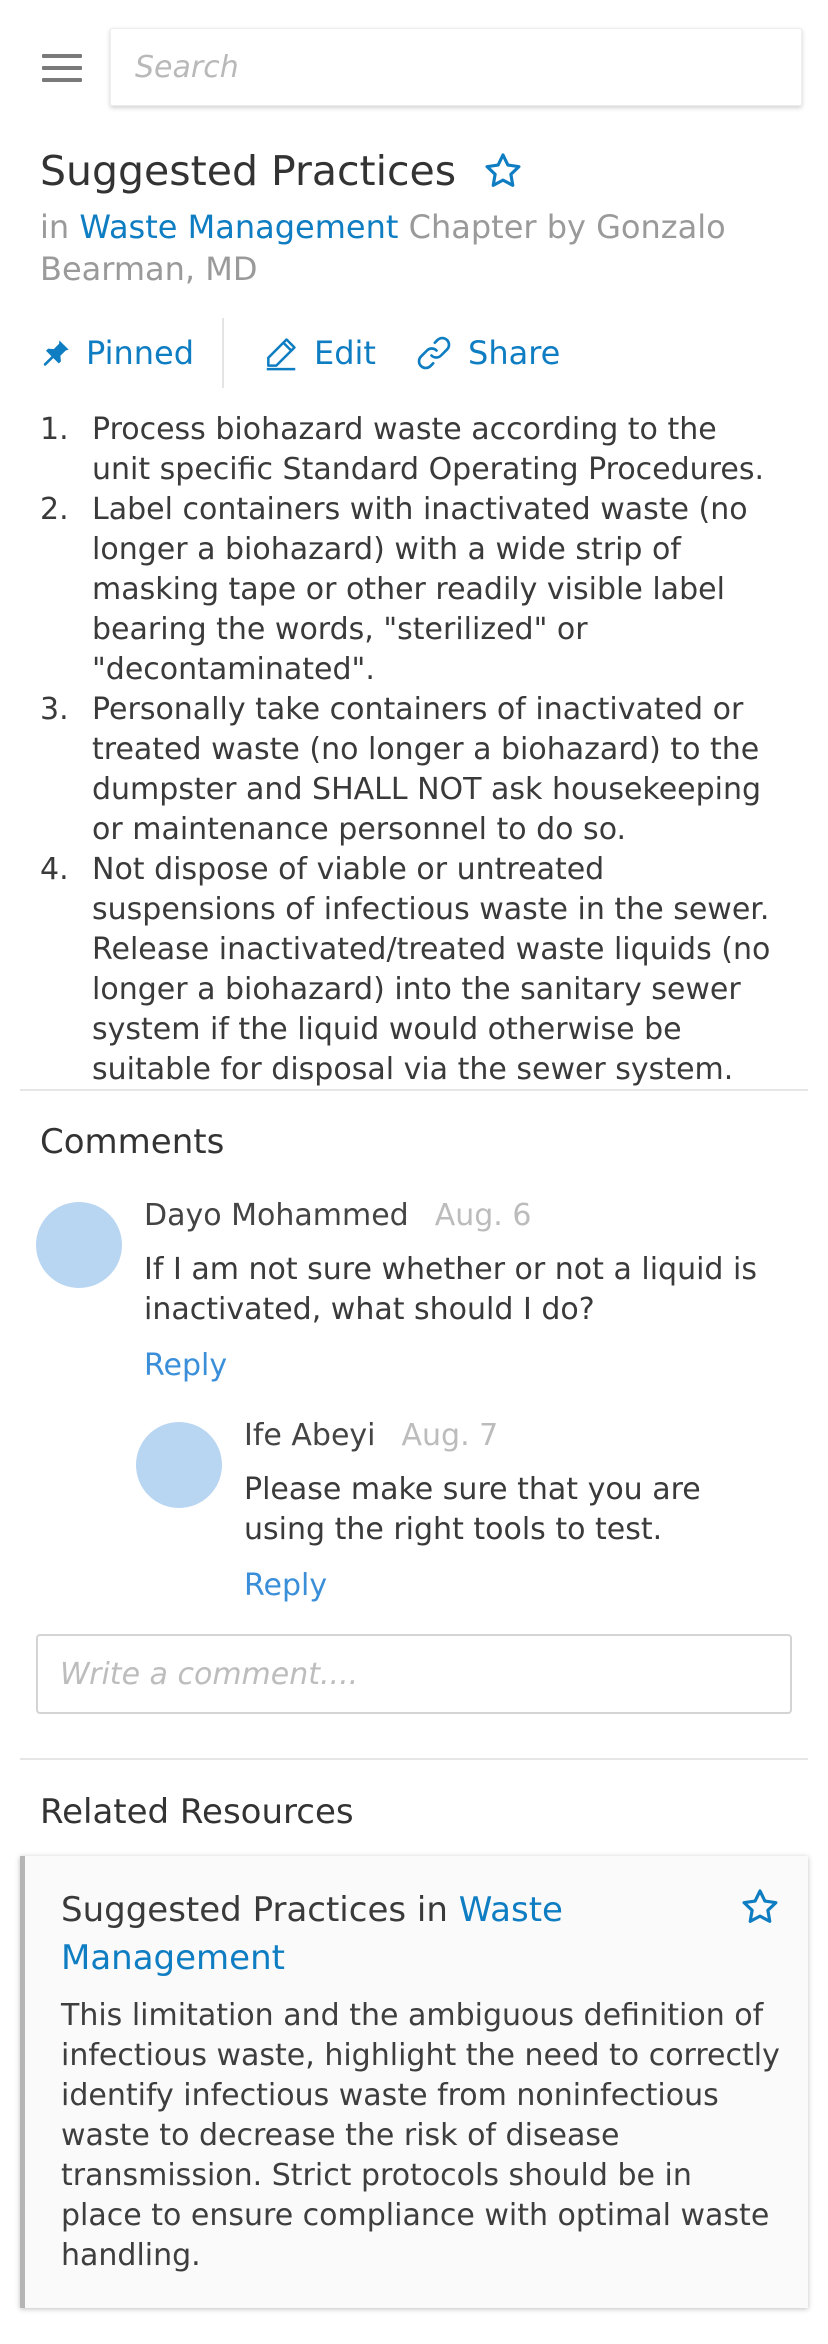 This screenshot has height=2344, width=828. What do you see at coordinates (197, 1812) in the screenshot?
I see `related-resources-heading: Related Resources` at bounding box center [197, 1812].